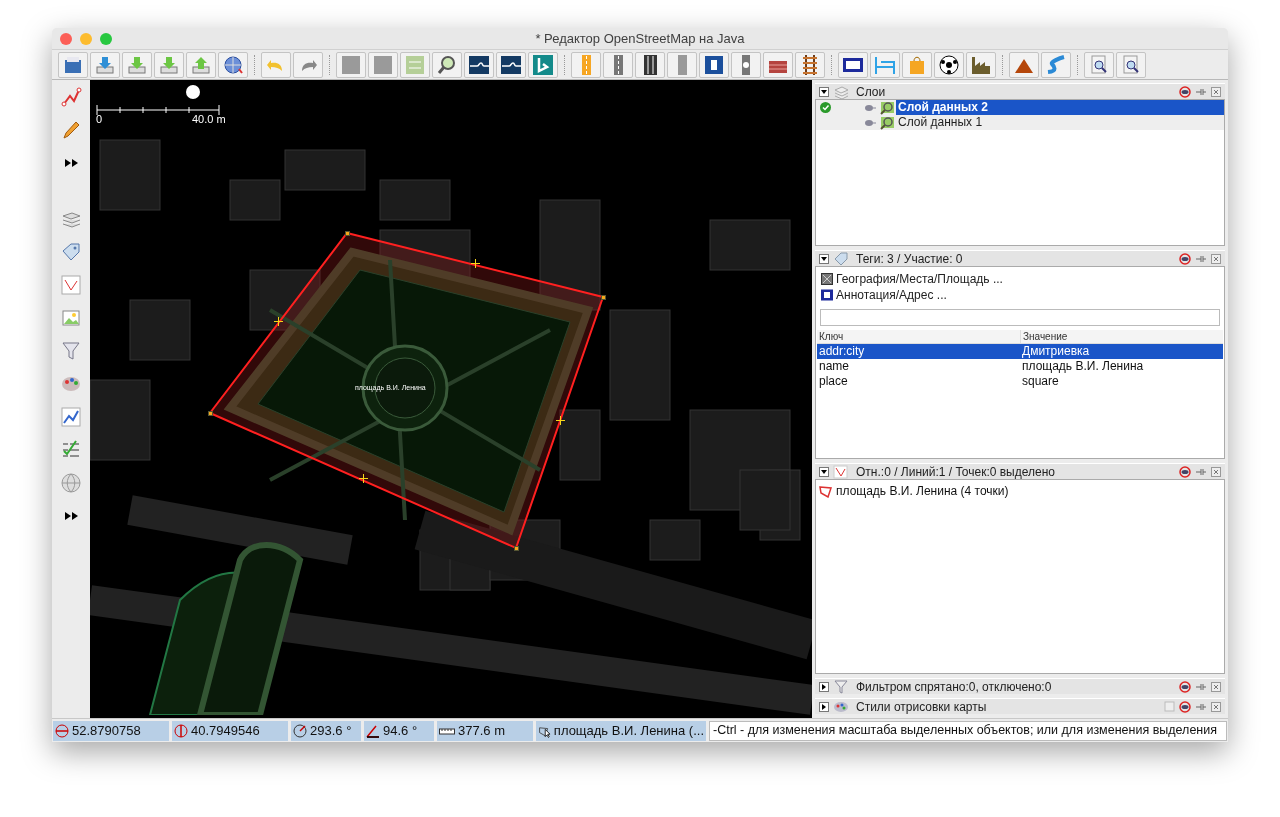  I want to click on pencil-icon, so click(71, 130).